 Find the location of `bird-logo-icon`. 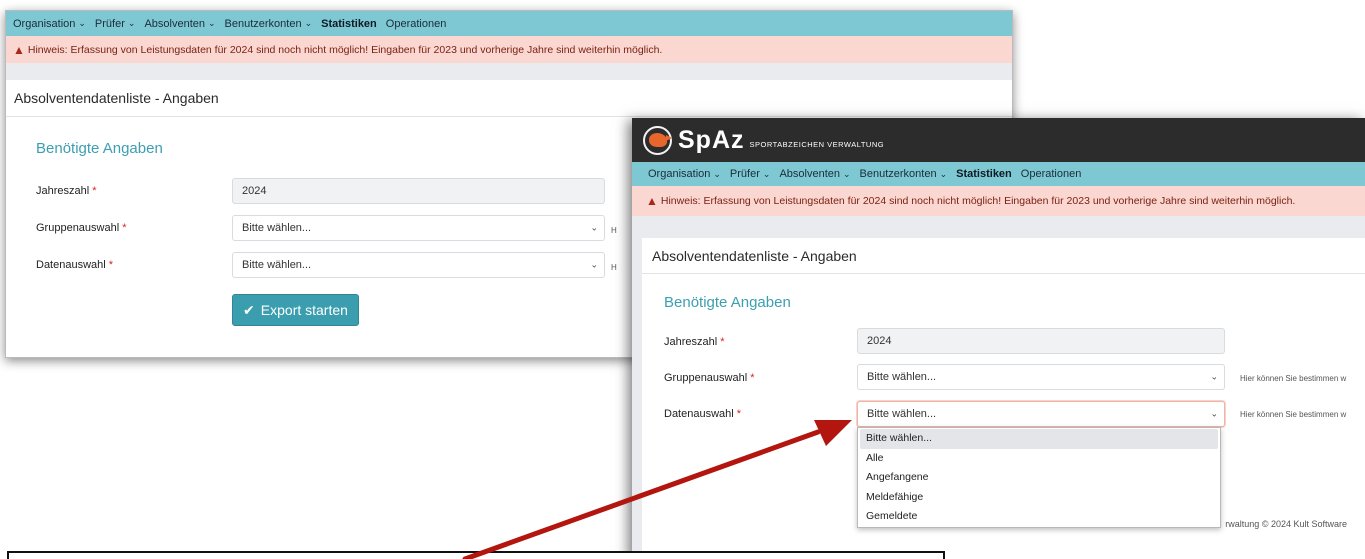

bird-logo-icon is located at coordinates (657, 140).